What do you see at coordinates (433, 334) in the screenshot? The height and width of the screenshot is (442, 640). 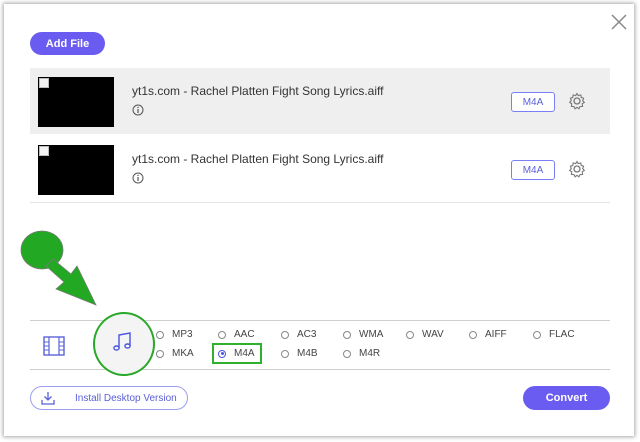 I see `format-label: WAV` at bounding box center [433, 334].